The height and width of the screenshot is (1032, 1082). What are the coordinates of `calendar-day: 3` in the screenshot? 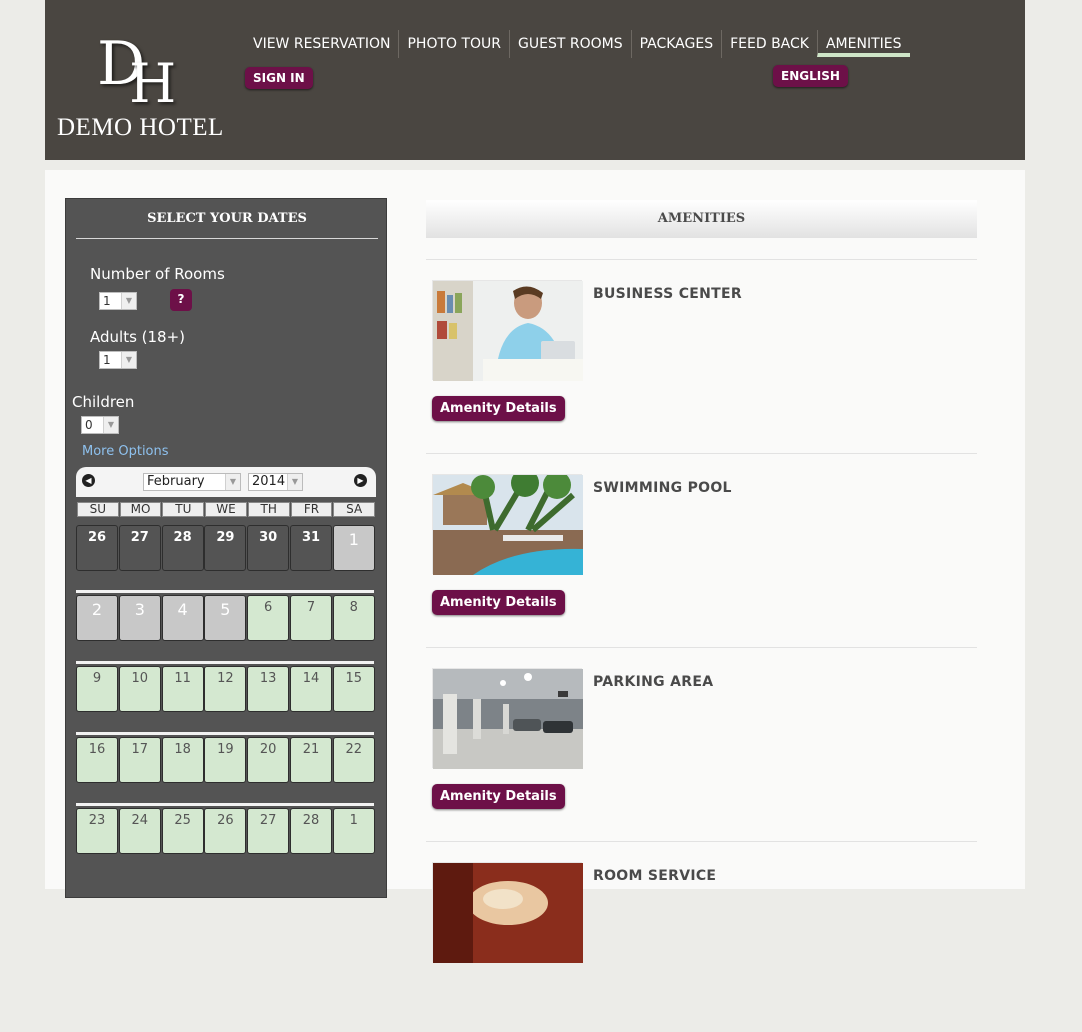 It's located at (139, 618).